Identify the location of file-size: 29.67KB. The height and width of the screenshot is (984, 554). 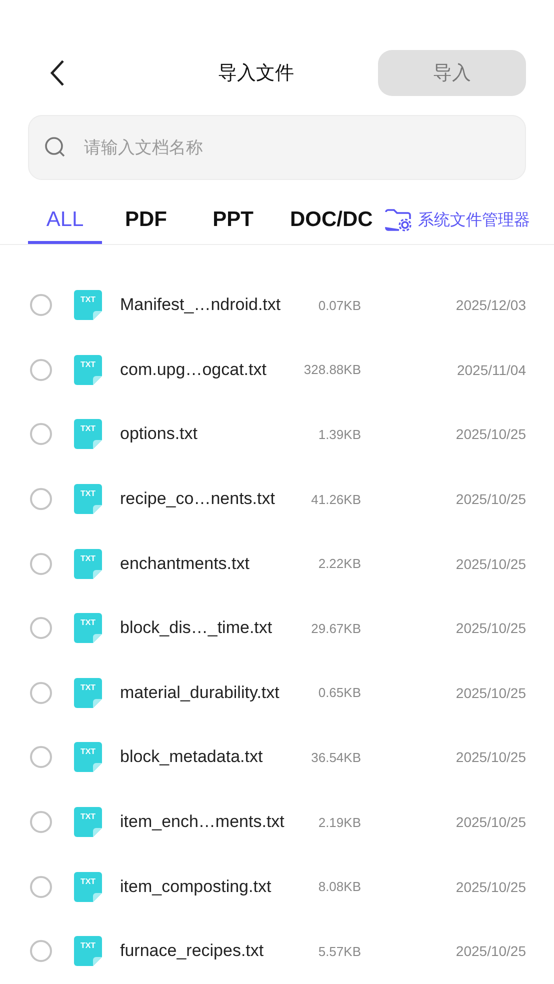
(335, 628).